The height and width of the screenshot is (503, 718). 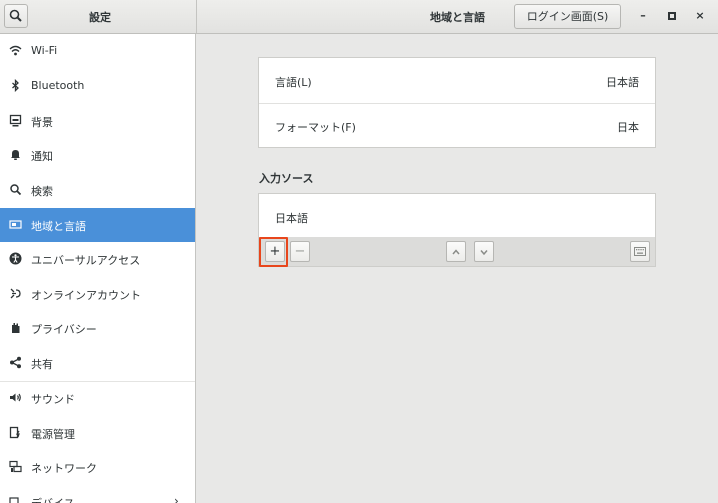 I want to click on input-sources-toolbar: + −, so click(x=457, y=252).